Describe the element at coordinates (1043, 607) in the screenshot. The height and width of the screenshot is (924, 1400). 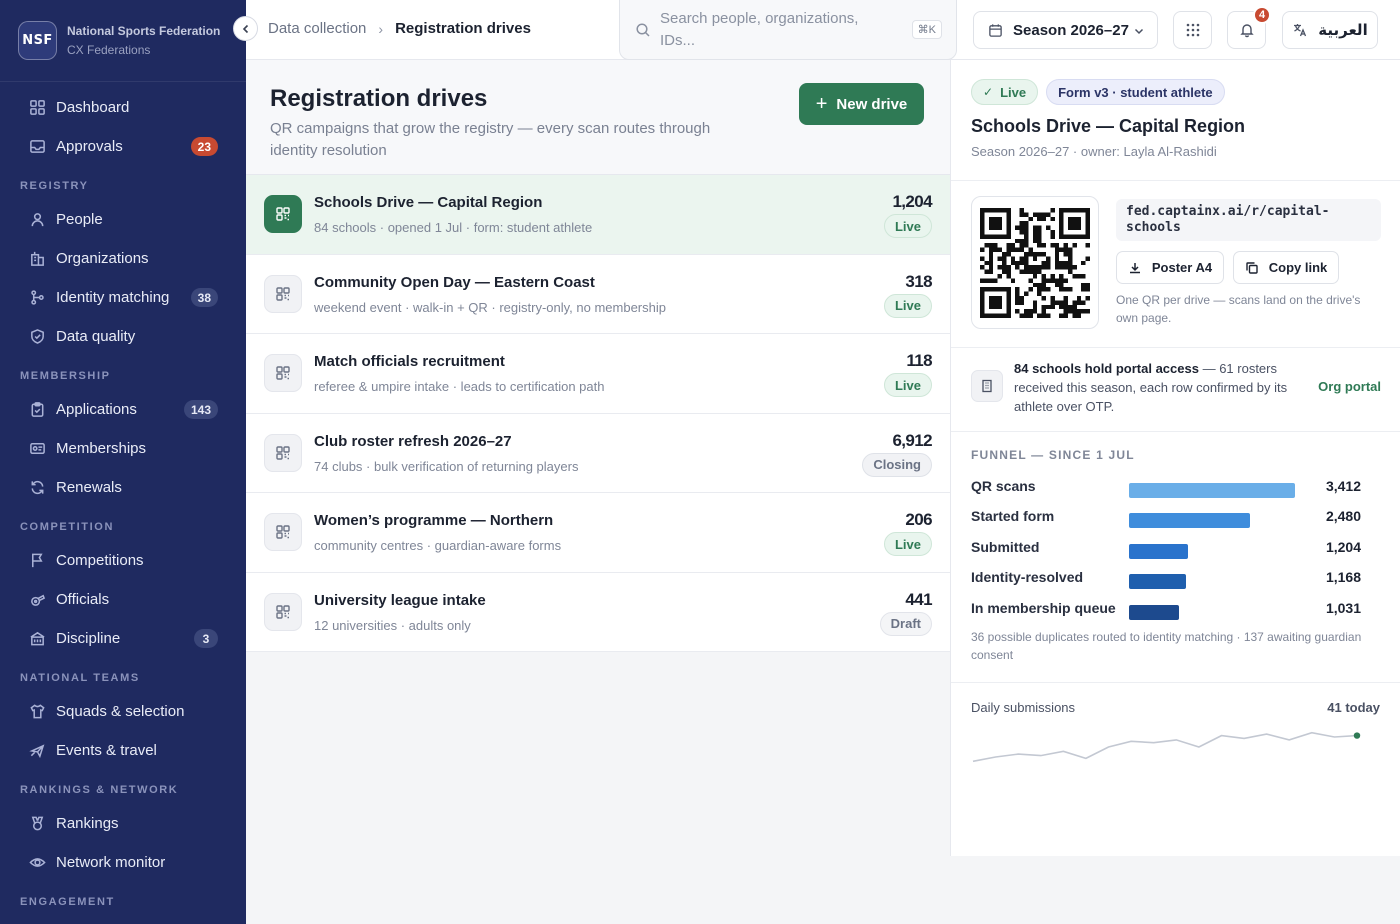
I see `funnel-stage-name: In membership queue` at that location.